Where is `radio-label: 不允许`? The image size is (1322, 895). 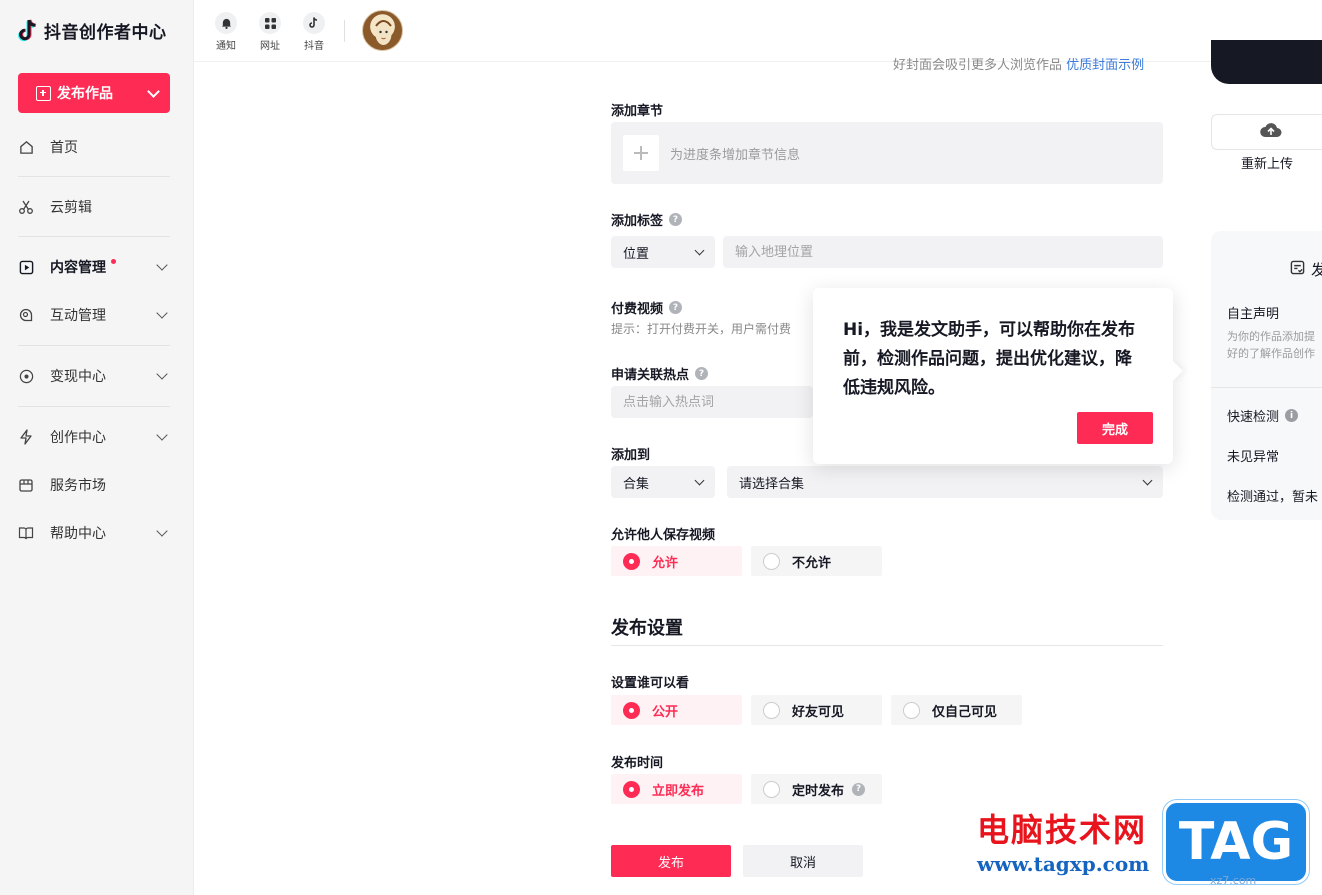 radio-label: 不允许 is located at coordinates (812, 563).